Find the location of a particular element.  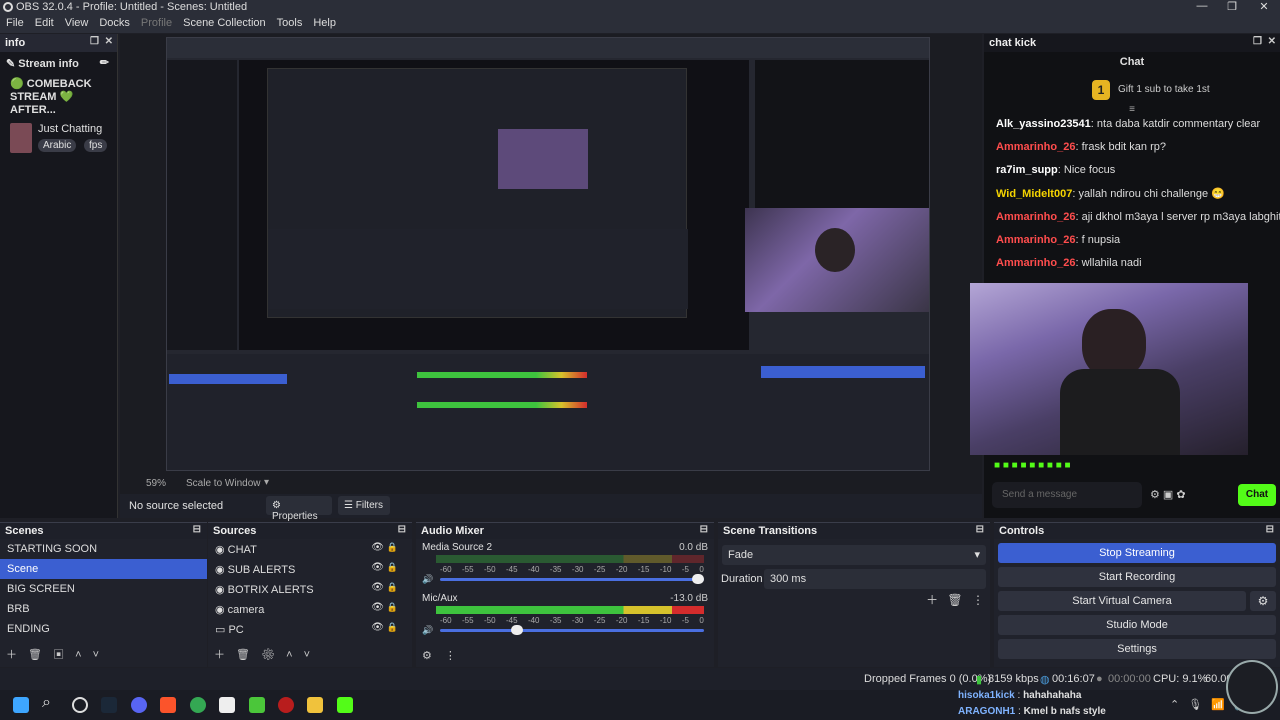

sources-header: Sources ⊟ is located at coordinates (310, 531).